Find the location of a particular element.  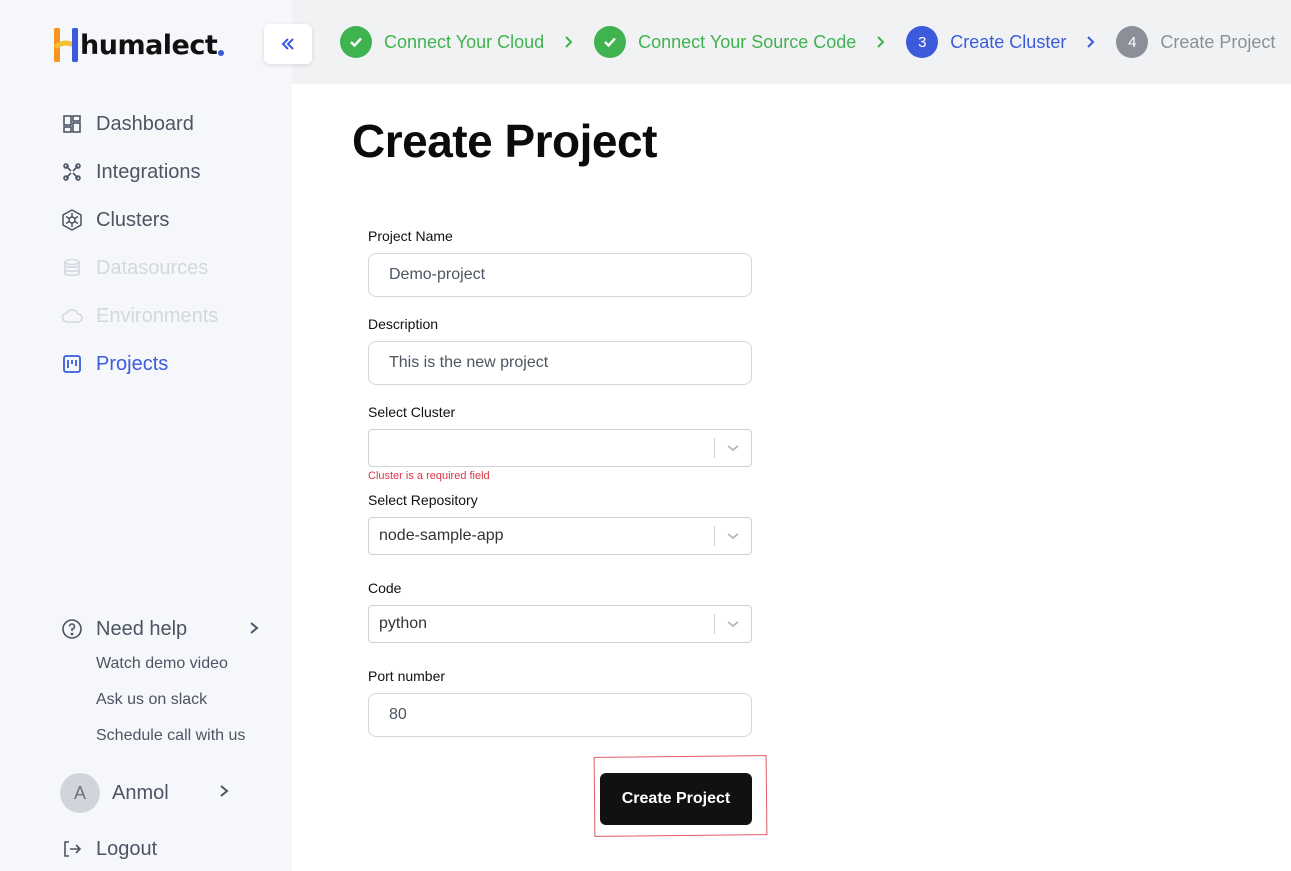

code-label: Code is located at coordinates (385, 588).